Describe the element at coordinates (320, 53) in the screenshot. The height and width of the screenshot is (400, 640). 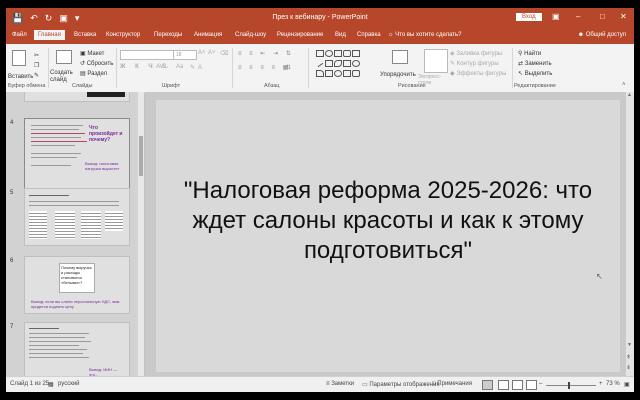
I see `shape-rectangle-icon` at that location.